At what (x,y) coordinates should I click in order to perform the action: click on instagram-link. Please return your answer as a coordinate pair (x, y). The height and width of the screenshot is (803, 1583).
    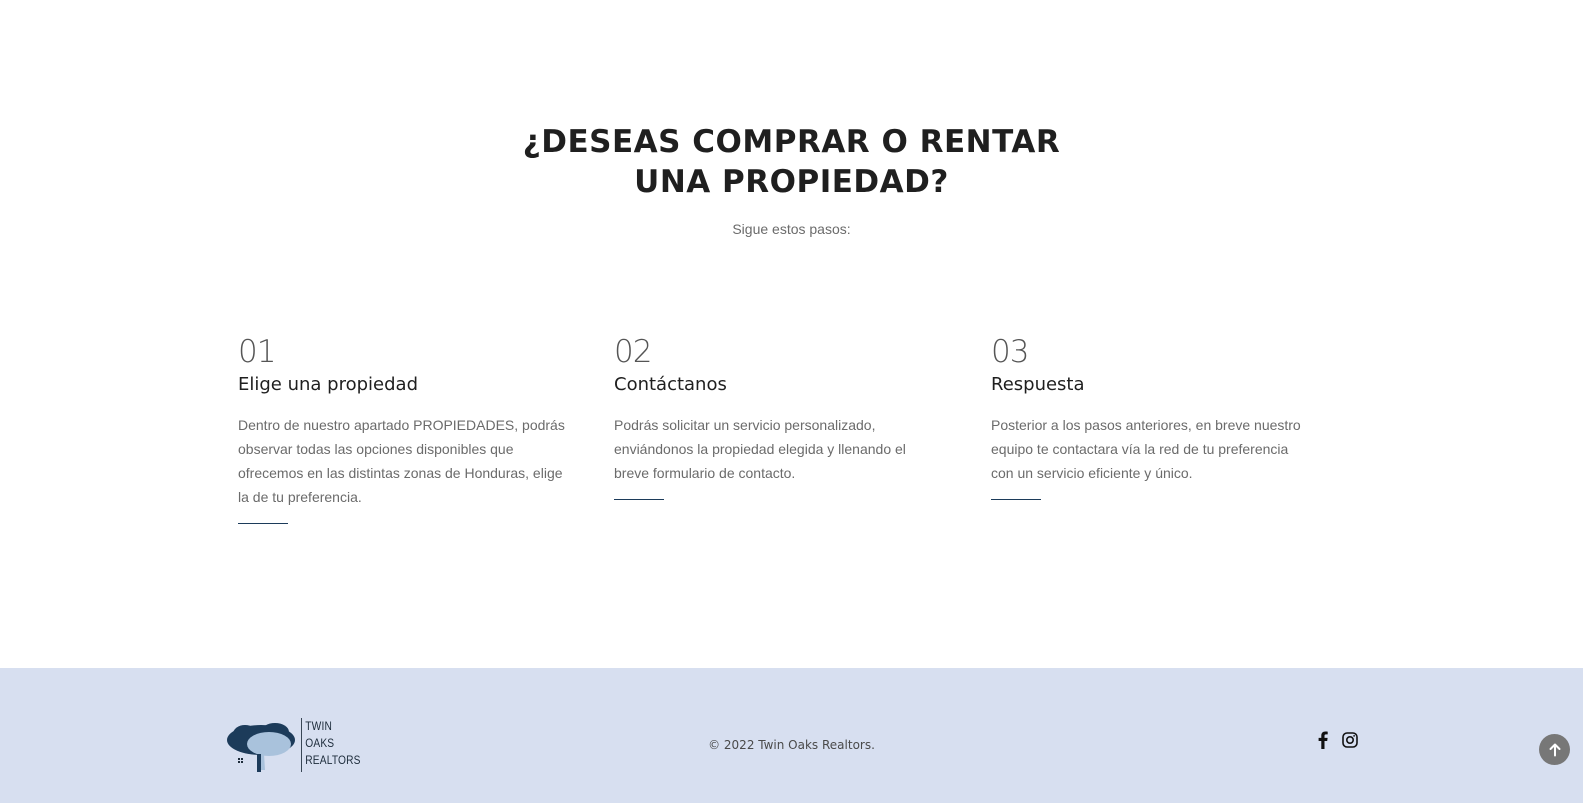
    Looking at the image, I should click on (1350, 740).